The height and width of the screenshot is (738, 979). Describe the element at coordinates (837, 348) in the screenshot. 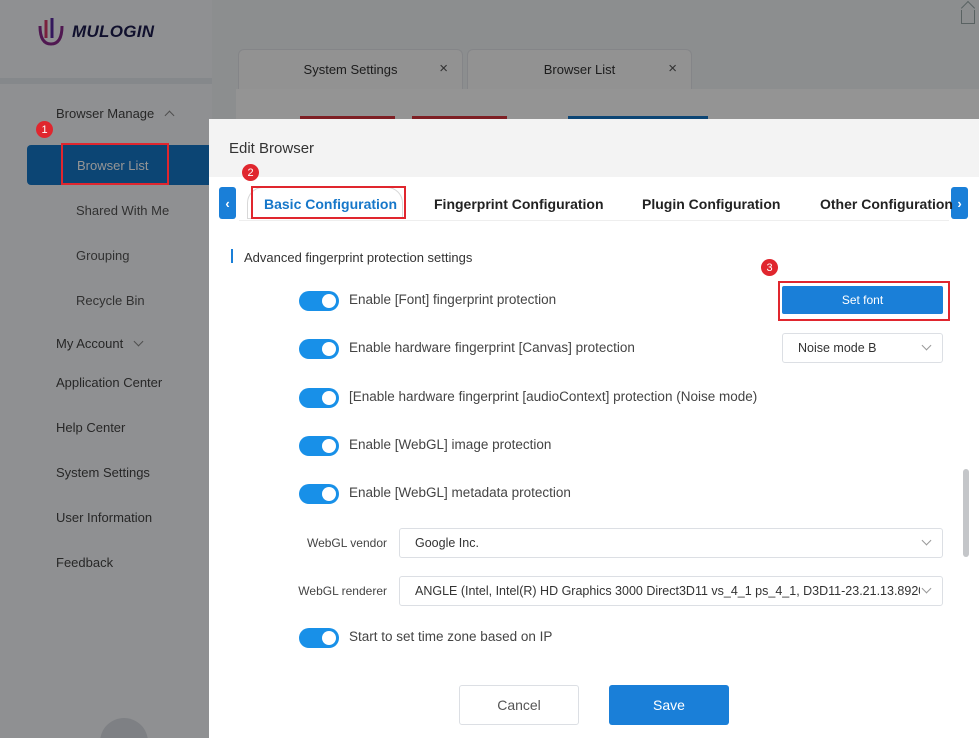

I see `select-value: Noise mode B` at that location.